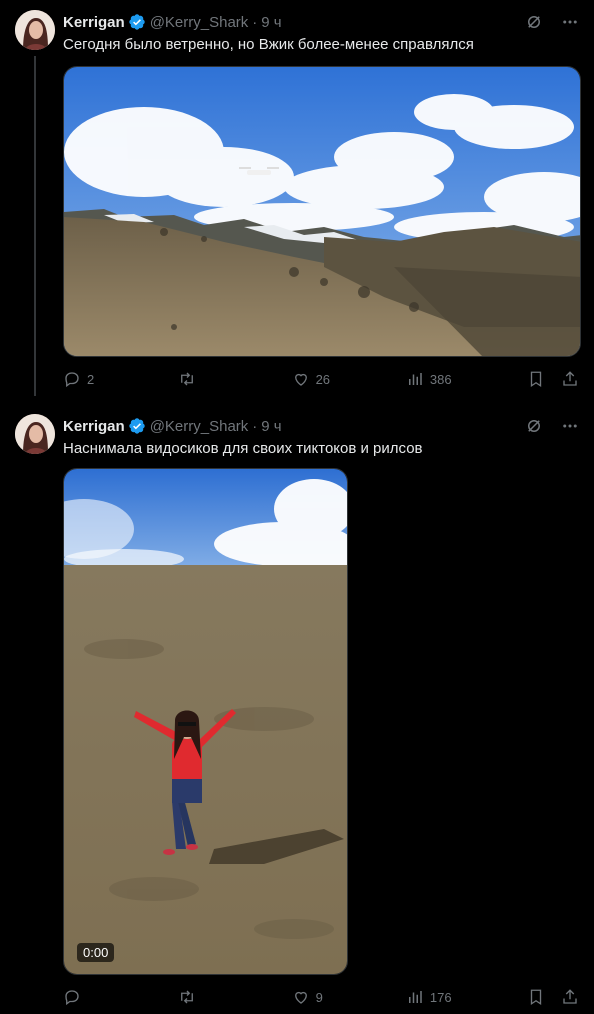 This screenshot has height=1014, width=594. I want to click on tweet-actions: 2 26 386, so click(321, 379).